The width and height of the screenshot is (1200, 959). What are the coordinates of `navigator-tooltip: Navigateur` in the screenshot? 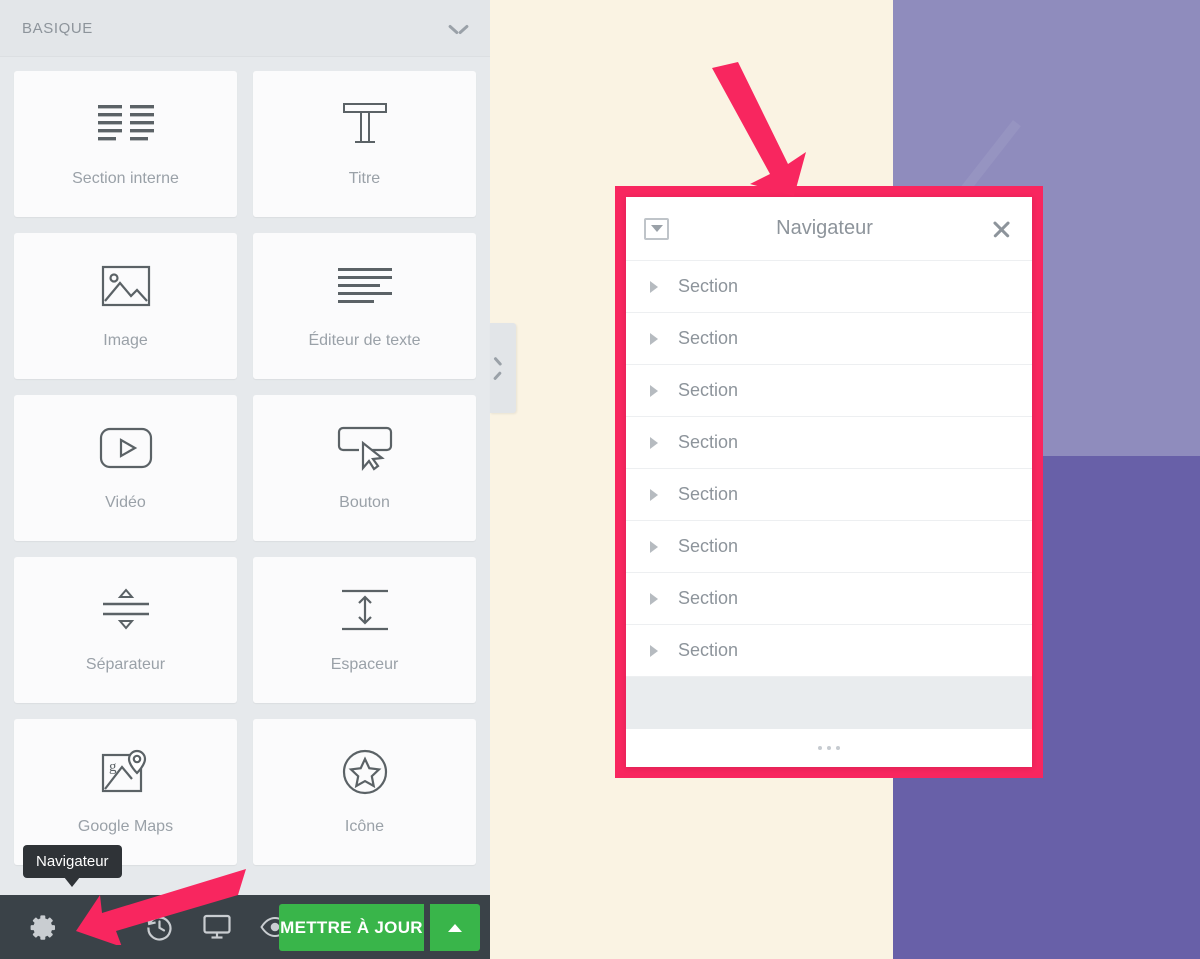 It's located at (72, 866).